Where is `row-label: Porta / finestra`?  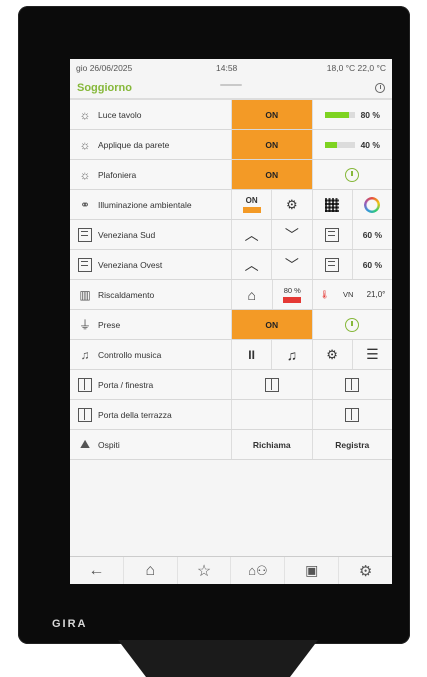
row-label: Porta / finestra is located at coordinates (151, 384).